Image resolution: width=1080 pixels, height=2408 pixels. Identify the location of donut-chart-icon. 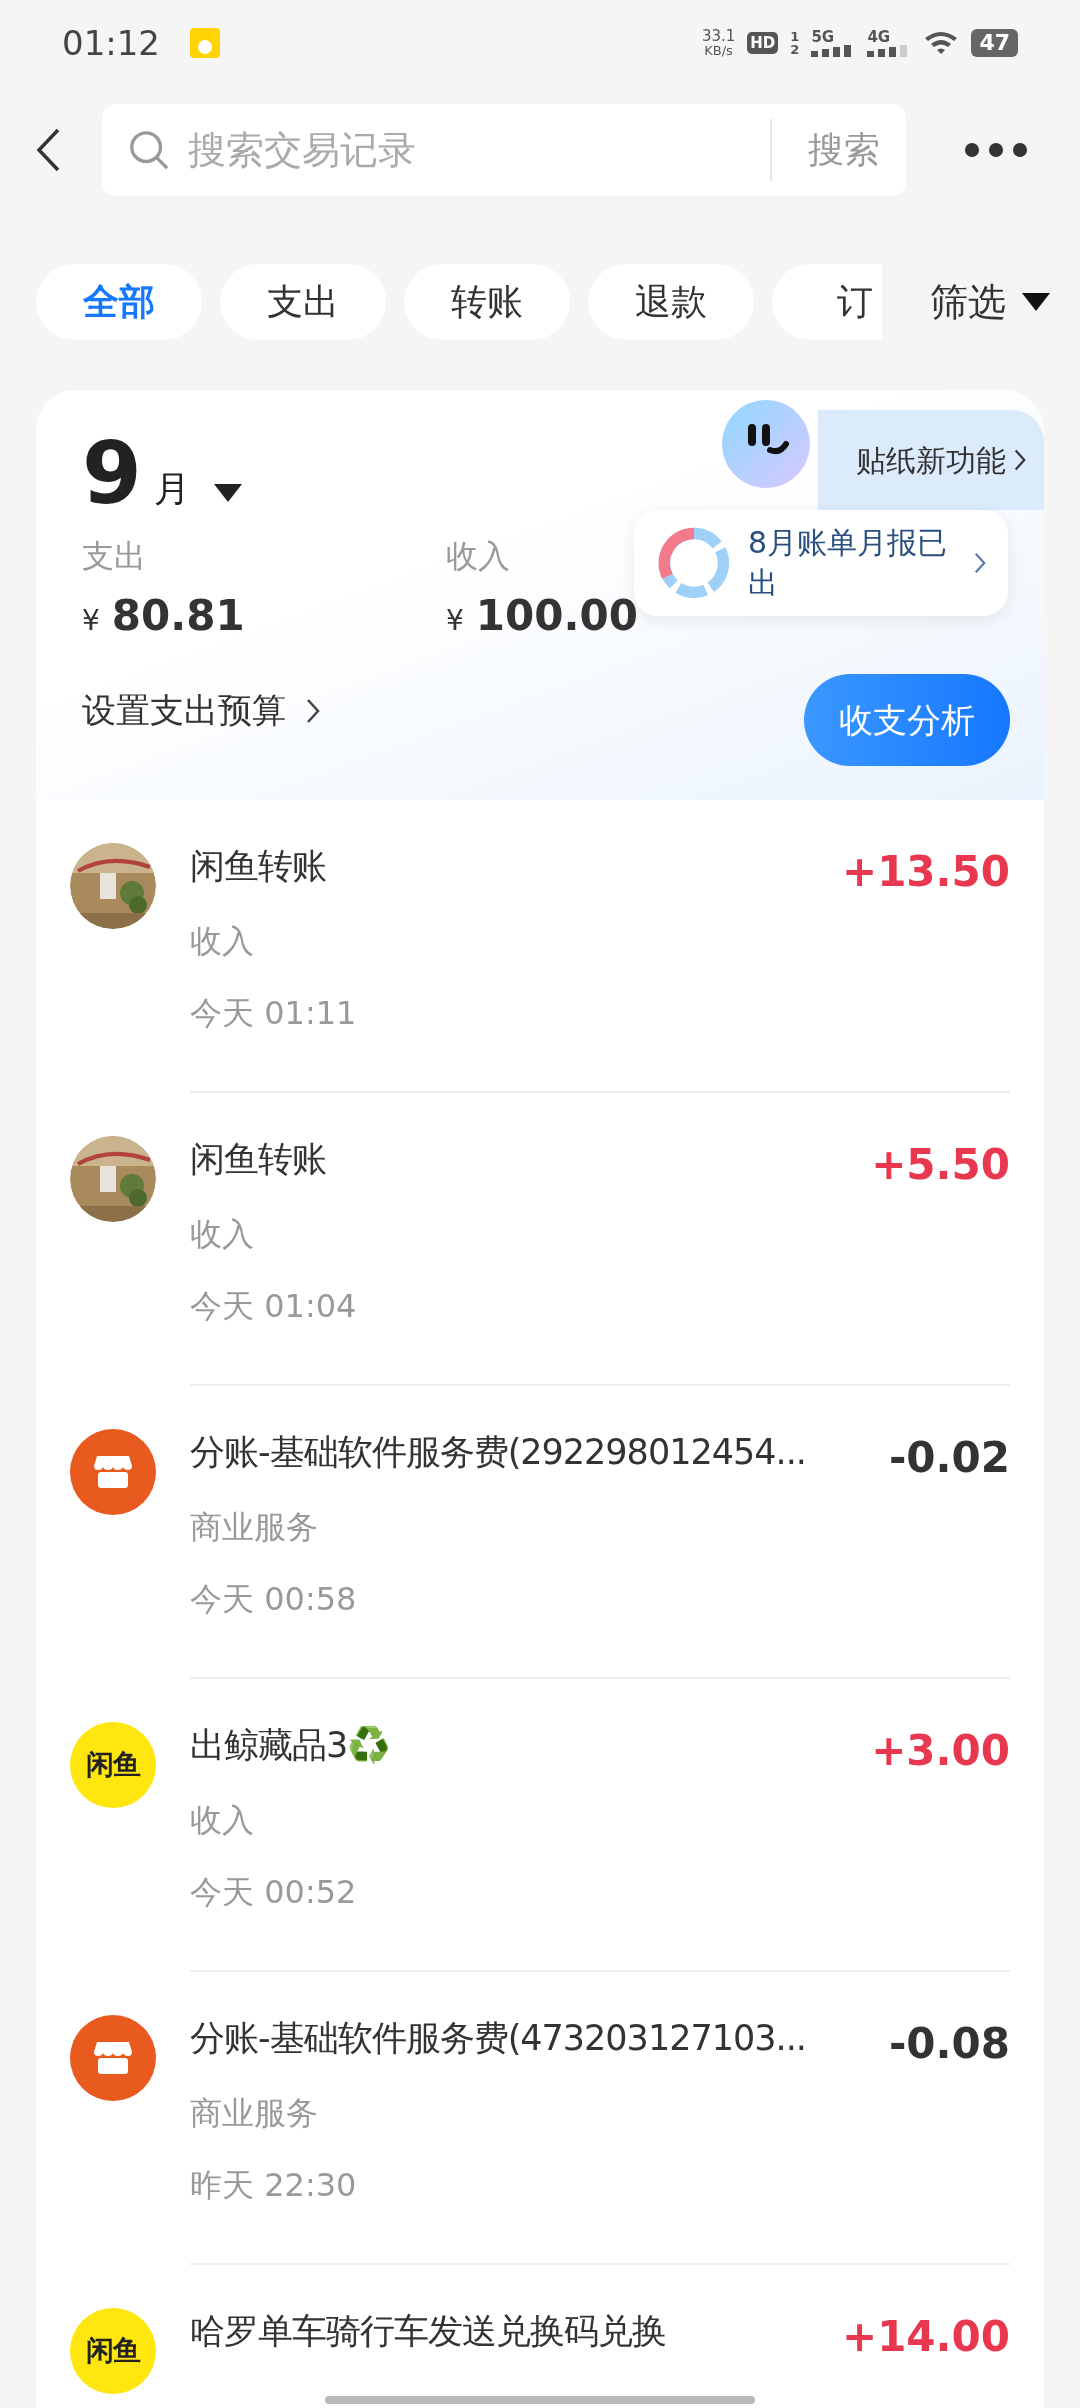
(694, 563).